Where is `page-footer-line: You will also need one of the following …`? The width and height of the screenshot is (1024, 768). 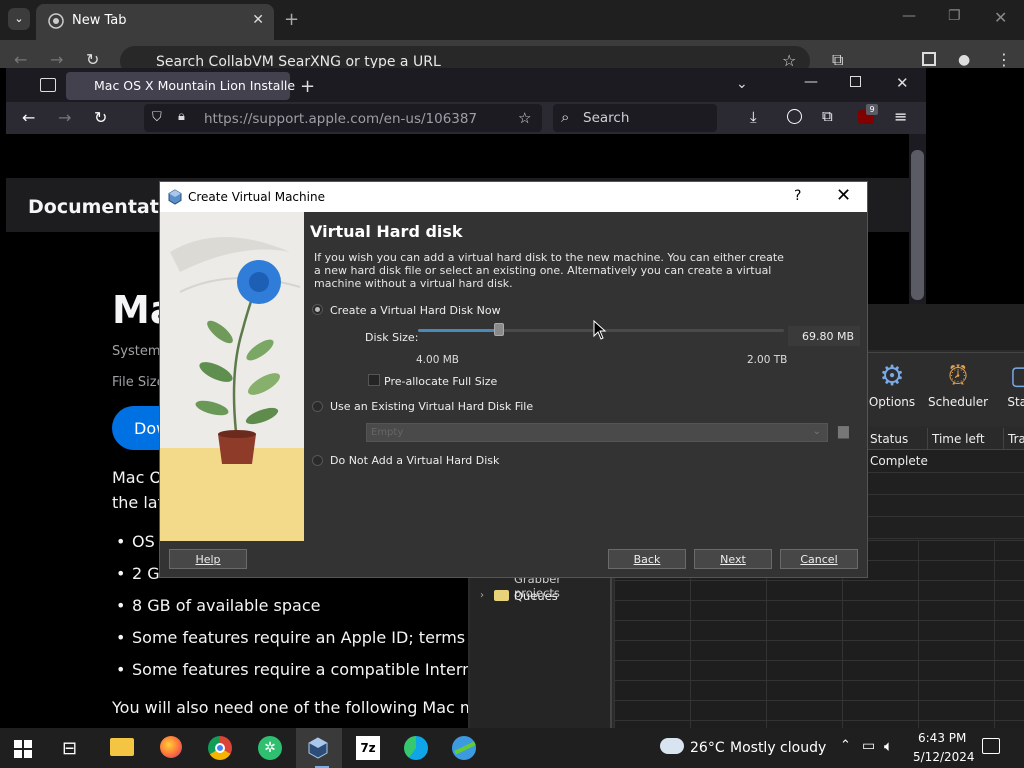 page-footer-line: You will also need one of the following … is located at coordinates (299, 707).